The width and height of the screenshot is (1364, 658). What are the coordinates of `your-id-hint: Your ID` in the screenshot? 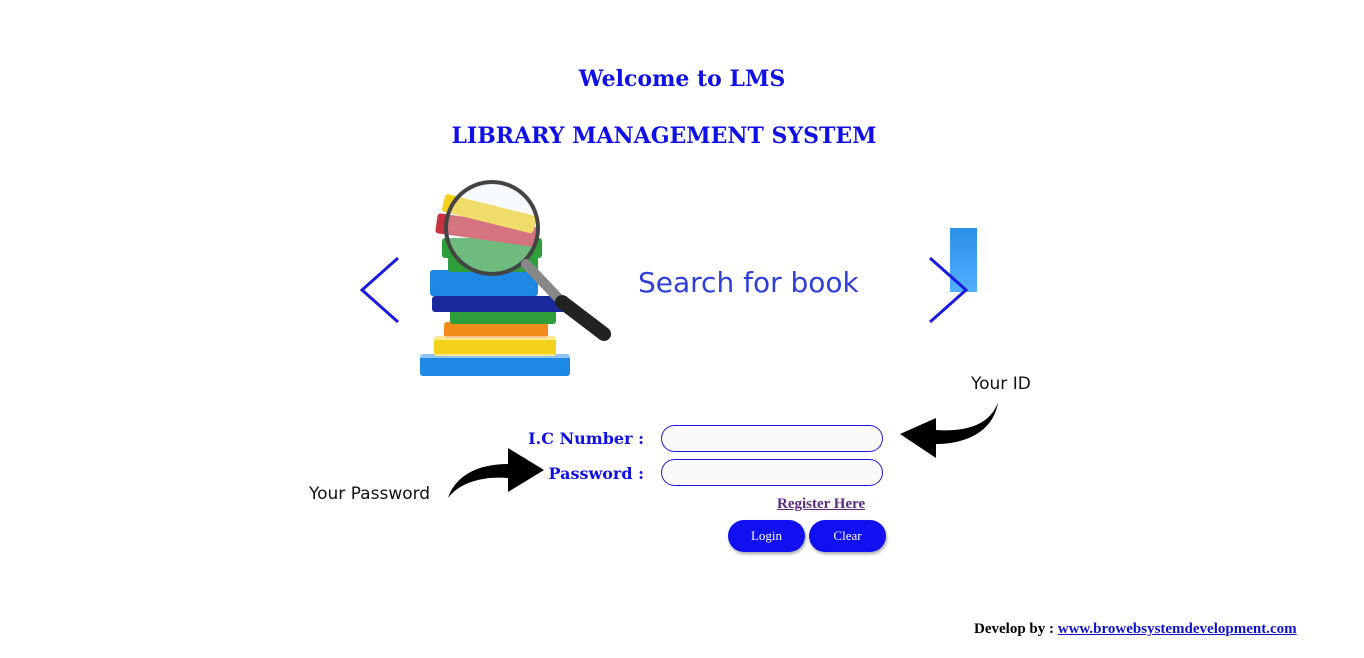 It's located at (1001, 384).